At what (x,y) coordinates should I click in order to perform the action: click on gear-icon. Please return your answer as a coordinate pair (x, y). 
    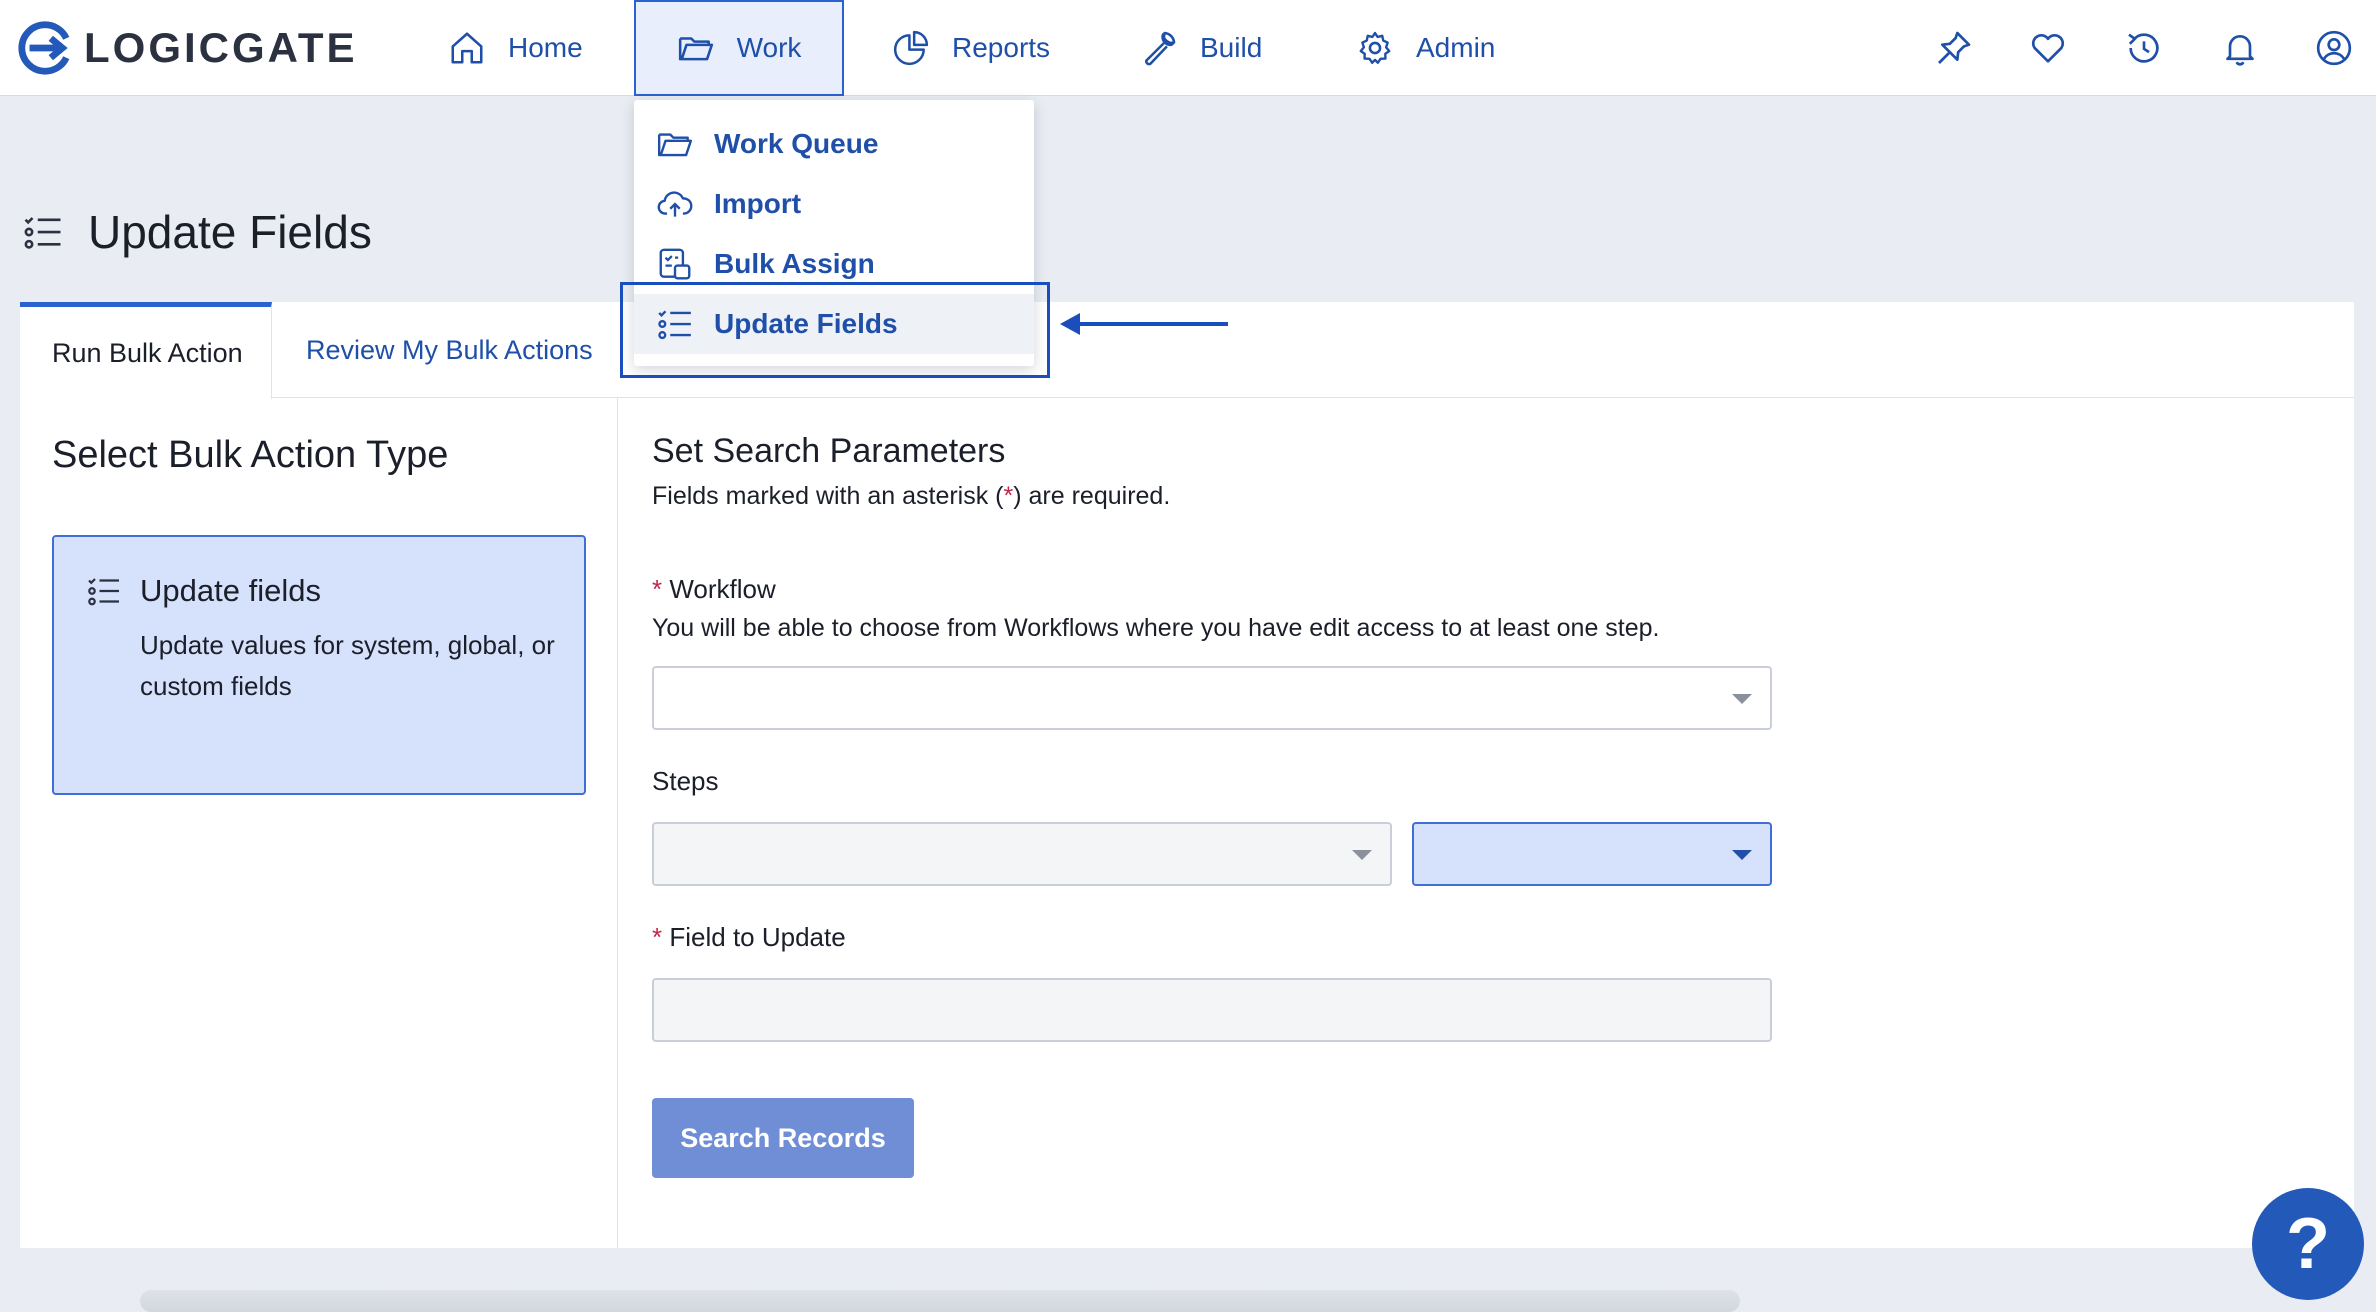
    Looking at the image, I should click on (1375, 47).